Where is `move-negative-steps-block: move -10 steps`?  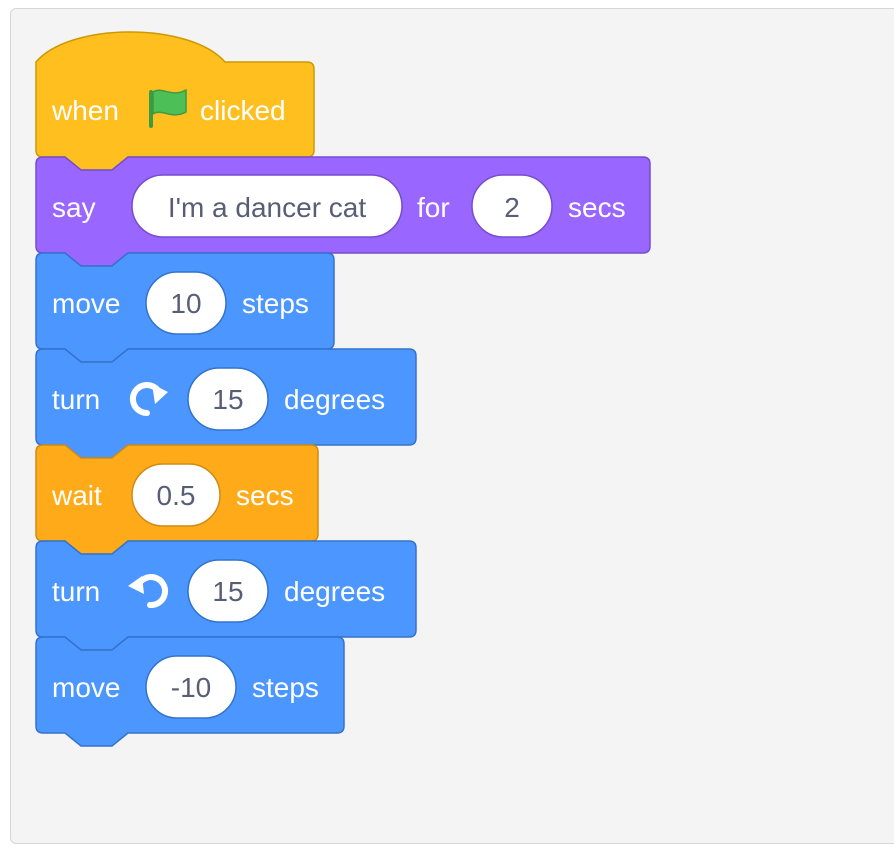 move-negative-steps-block: move -10 steps is located at coordinates (190, 691).